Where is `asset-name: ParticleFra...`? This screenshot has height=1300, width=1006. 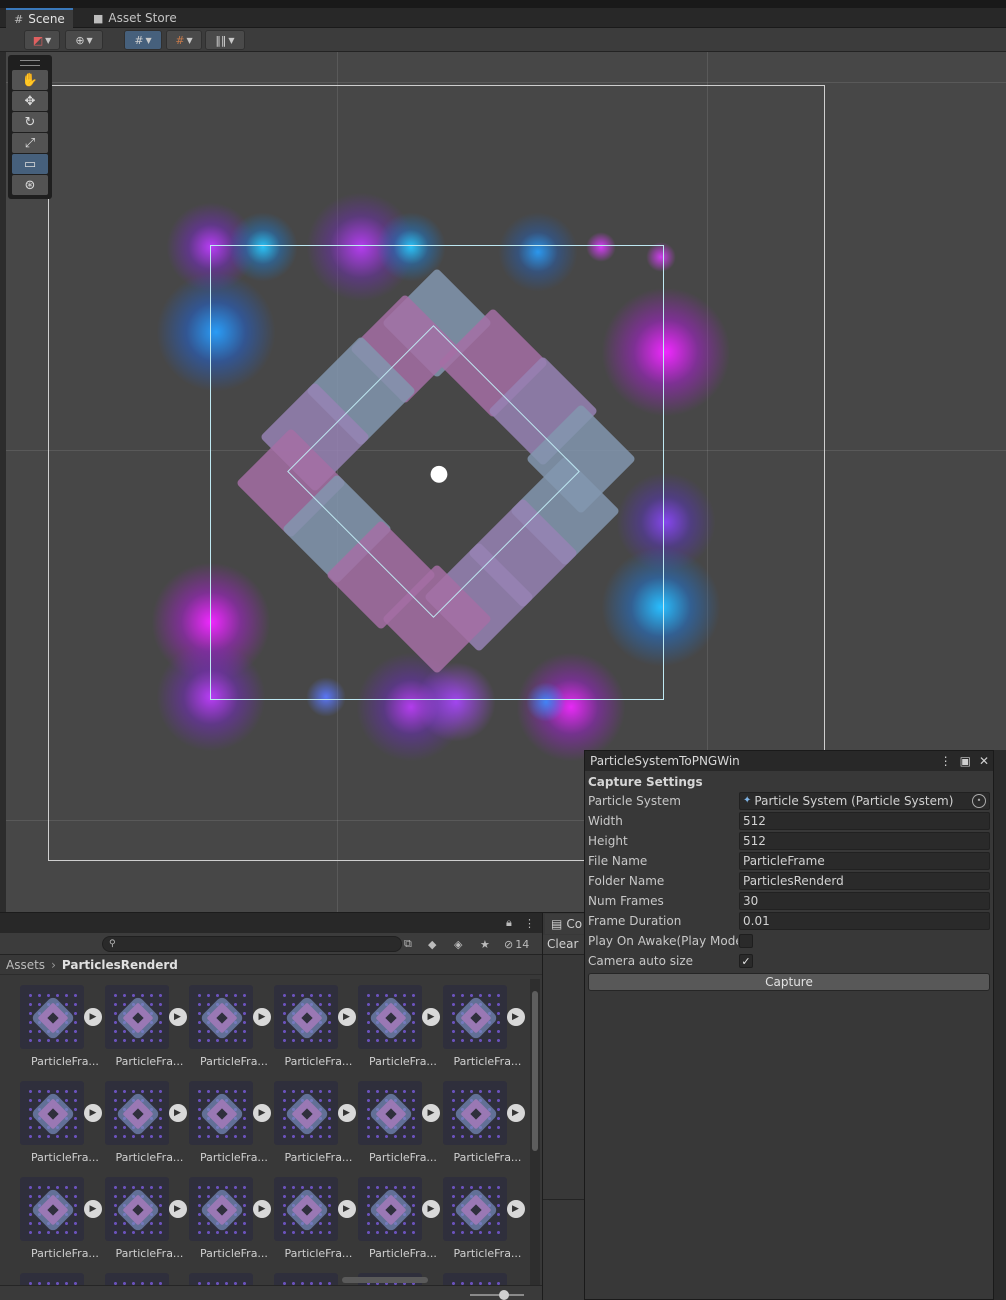
asset-name: ParticleFra... is located at coordinates (487, 1157).